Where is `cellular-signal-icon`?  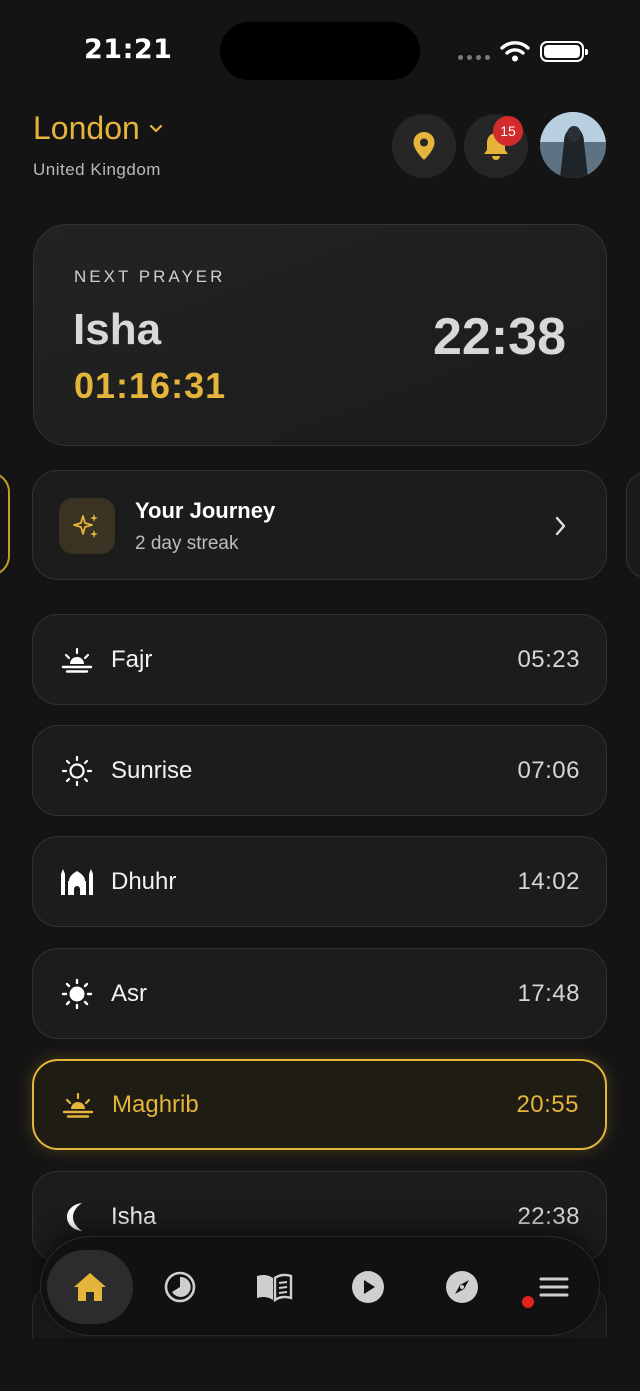 cellular-signal-icon is located at coordinates (474, 57).